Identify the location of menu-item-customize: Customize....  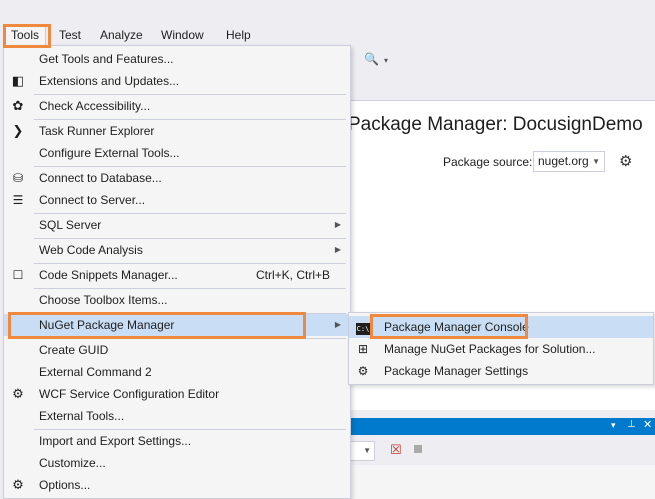
(177, 463).